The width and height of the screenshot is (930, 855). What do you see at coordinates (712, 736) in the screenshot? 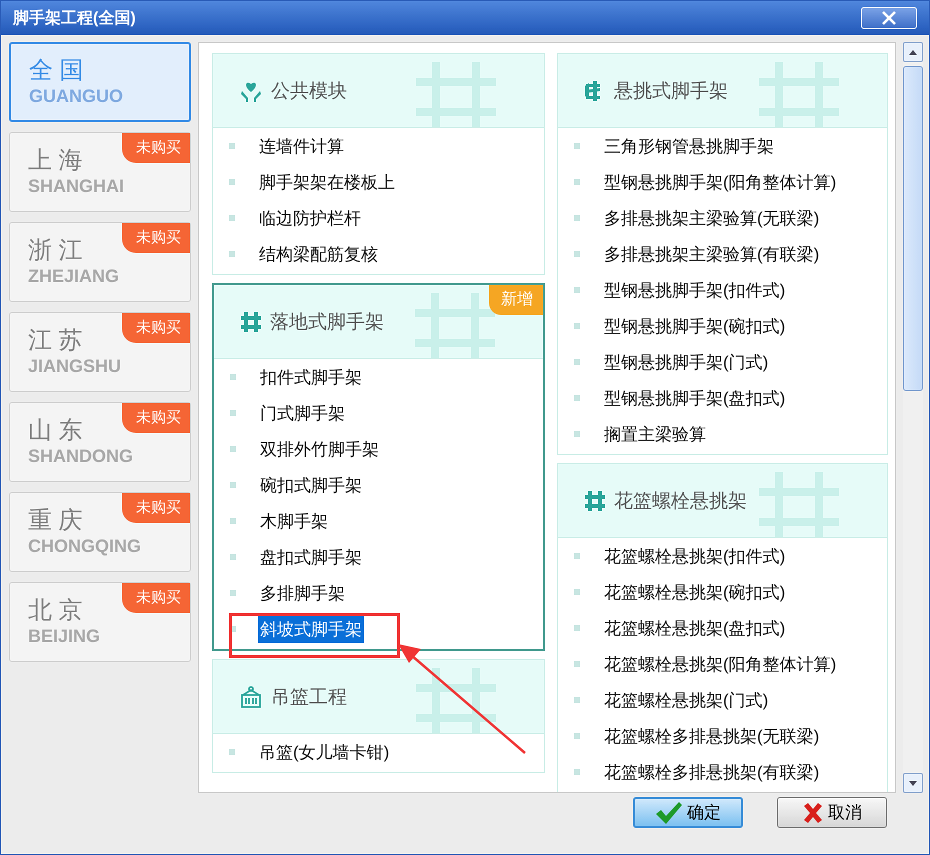
I see `module-item: 花篮螺栓多排悬挑架(无联梁)` at bounding box center [712, 736].